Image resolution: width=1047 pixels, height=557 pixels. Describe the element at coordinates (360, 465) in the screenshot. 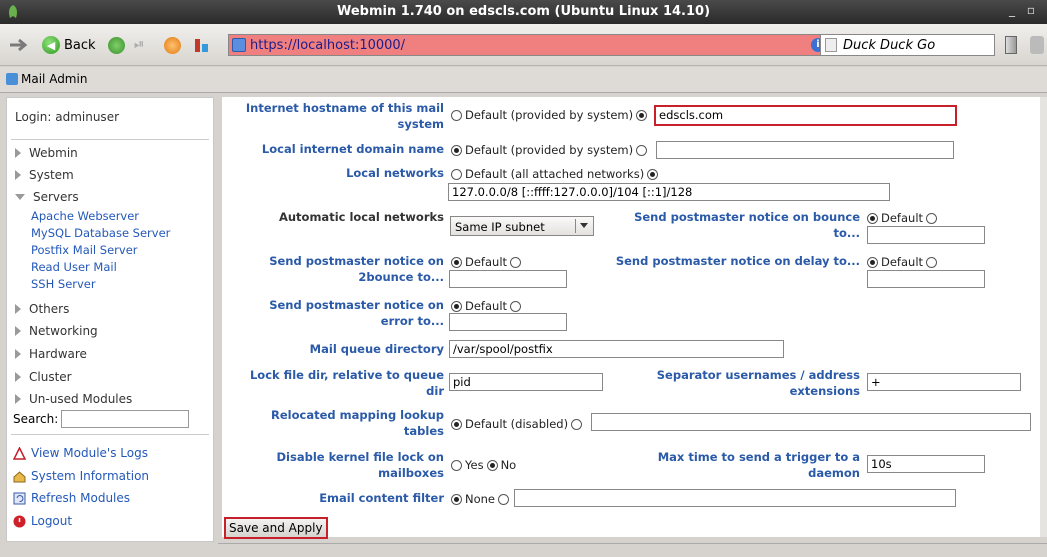

I see `kernel-lock-label: Disable kernel file lock on mailboxes` at that location.